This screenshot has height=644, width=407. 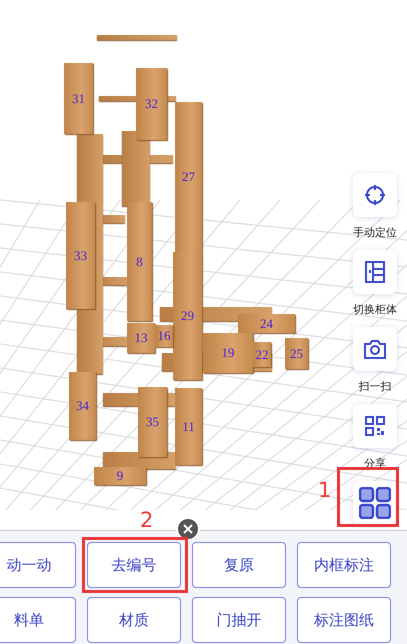 I want to click on cabinet-board: 33, so click(x=80, y=255).